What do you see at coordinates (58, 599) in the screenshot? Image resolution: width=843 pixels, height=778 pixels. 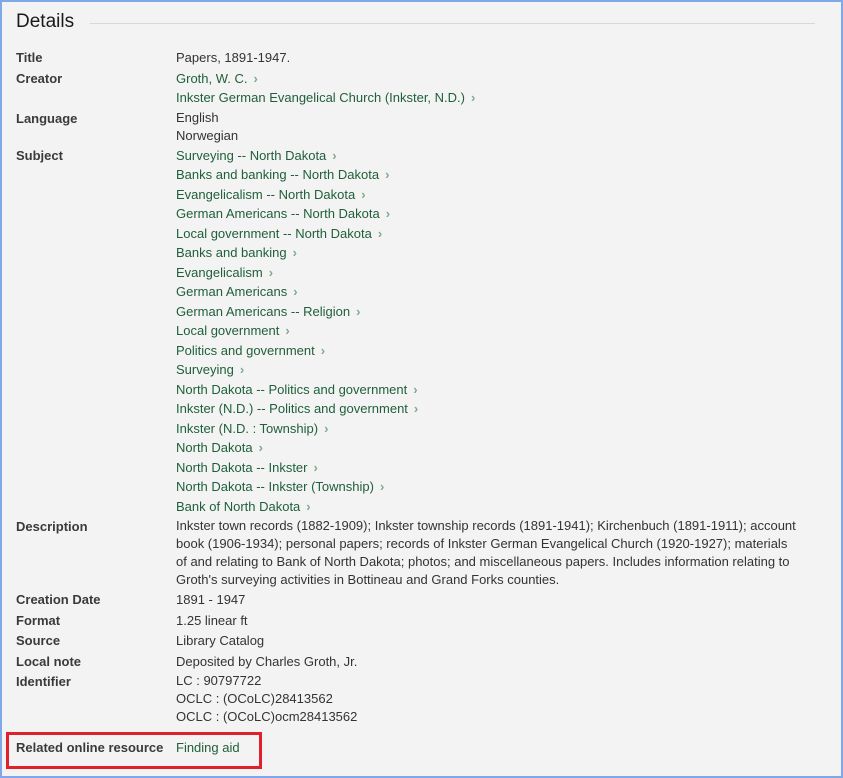 I see `field-label: Creation Date` at bounding box center [58, 599].